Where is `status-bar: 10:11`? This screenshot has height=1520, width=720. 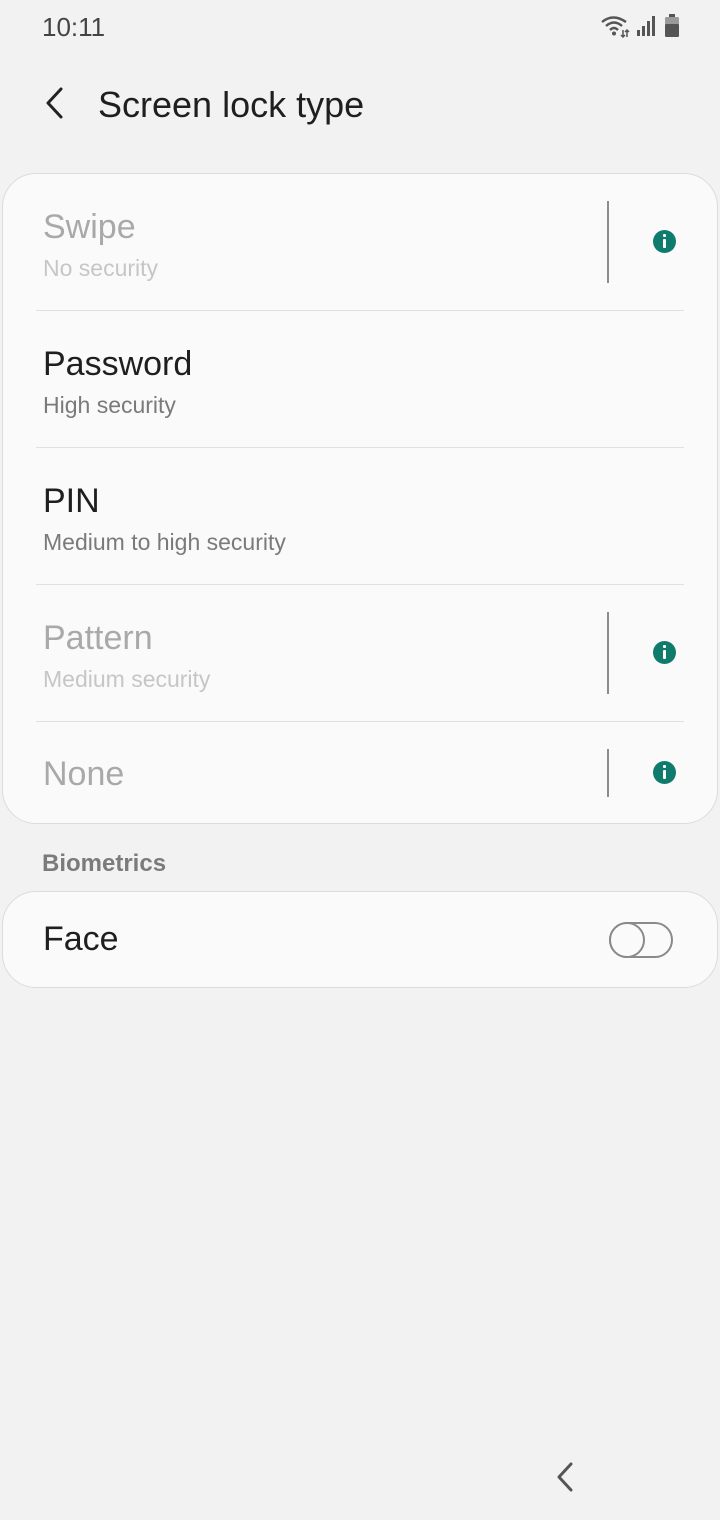 status-bar: 10:11 is located at coordinates (360, 28).